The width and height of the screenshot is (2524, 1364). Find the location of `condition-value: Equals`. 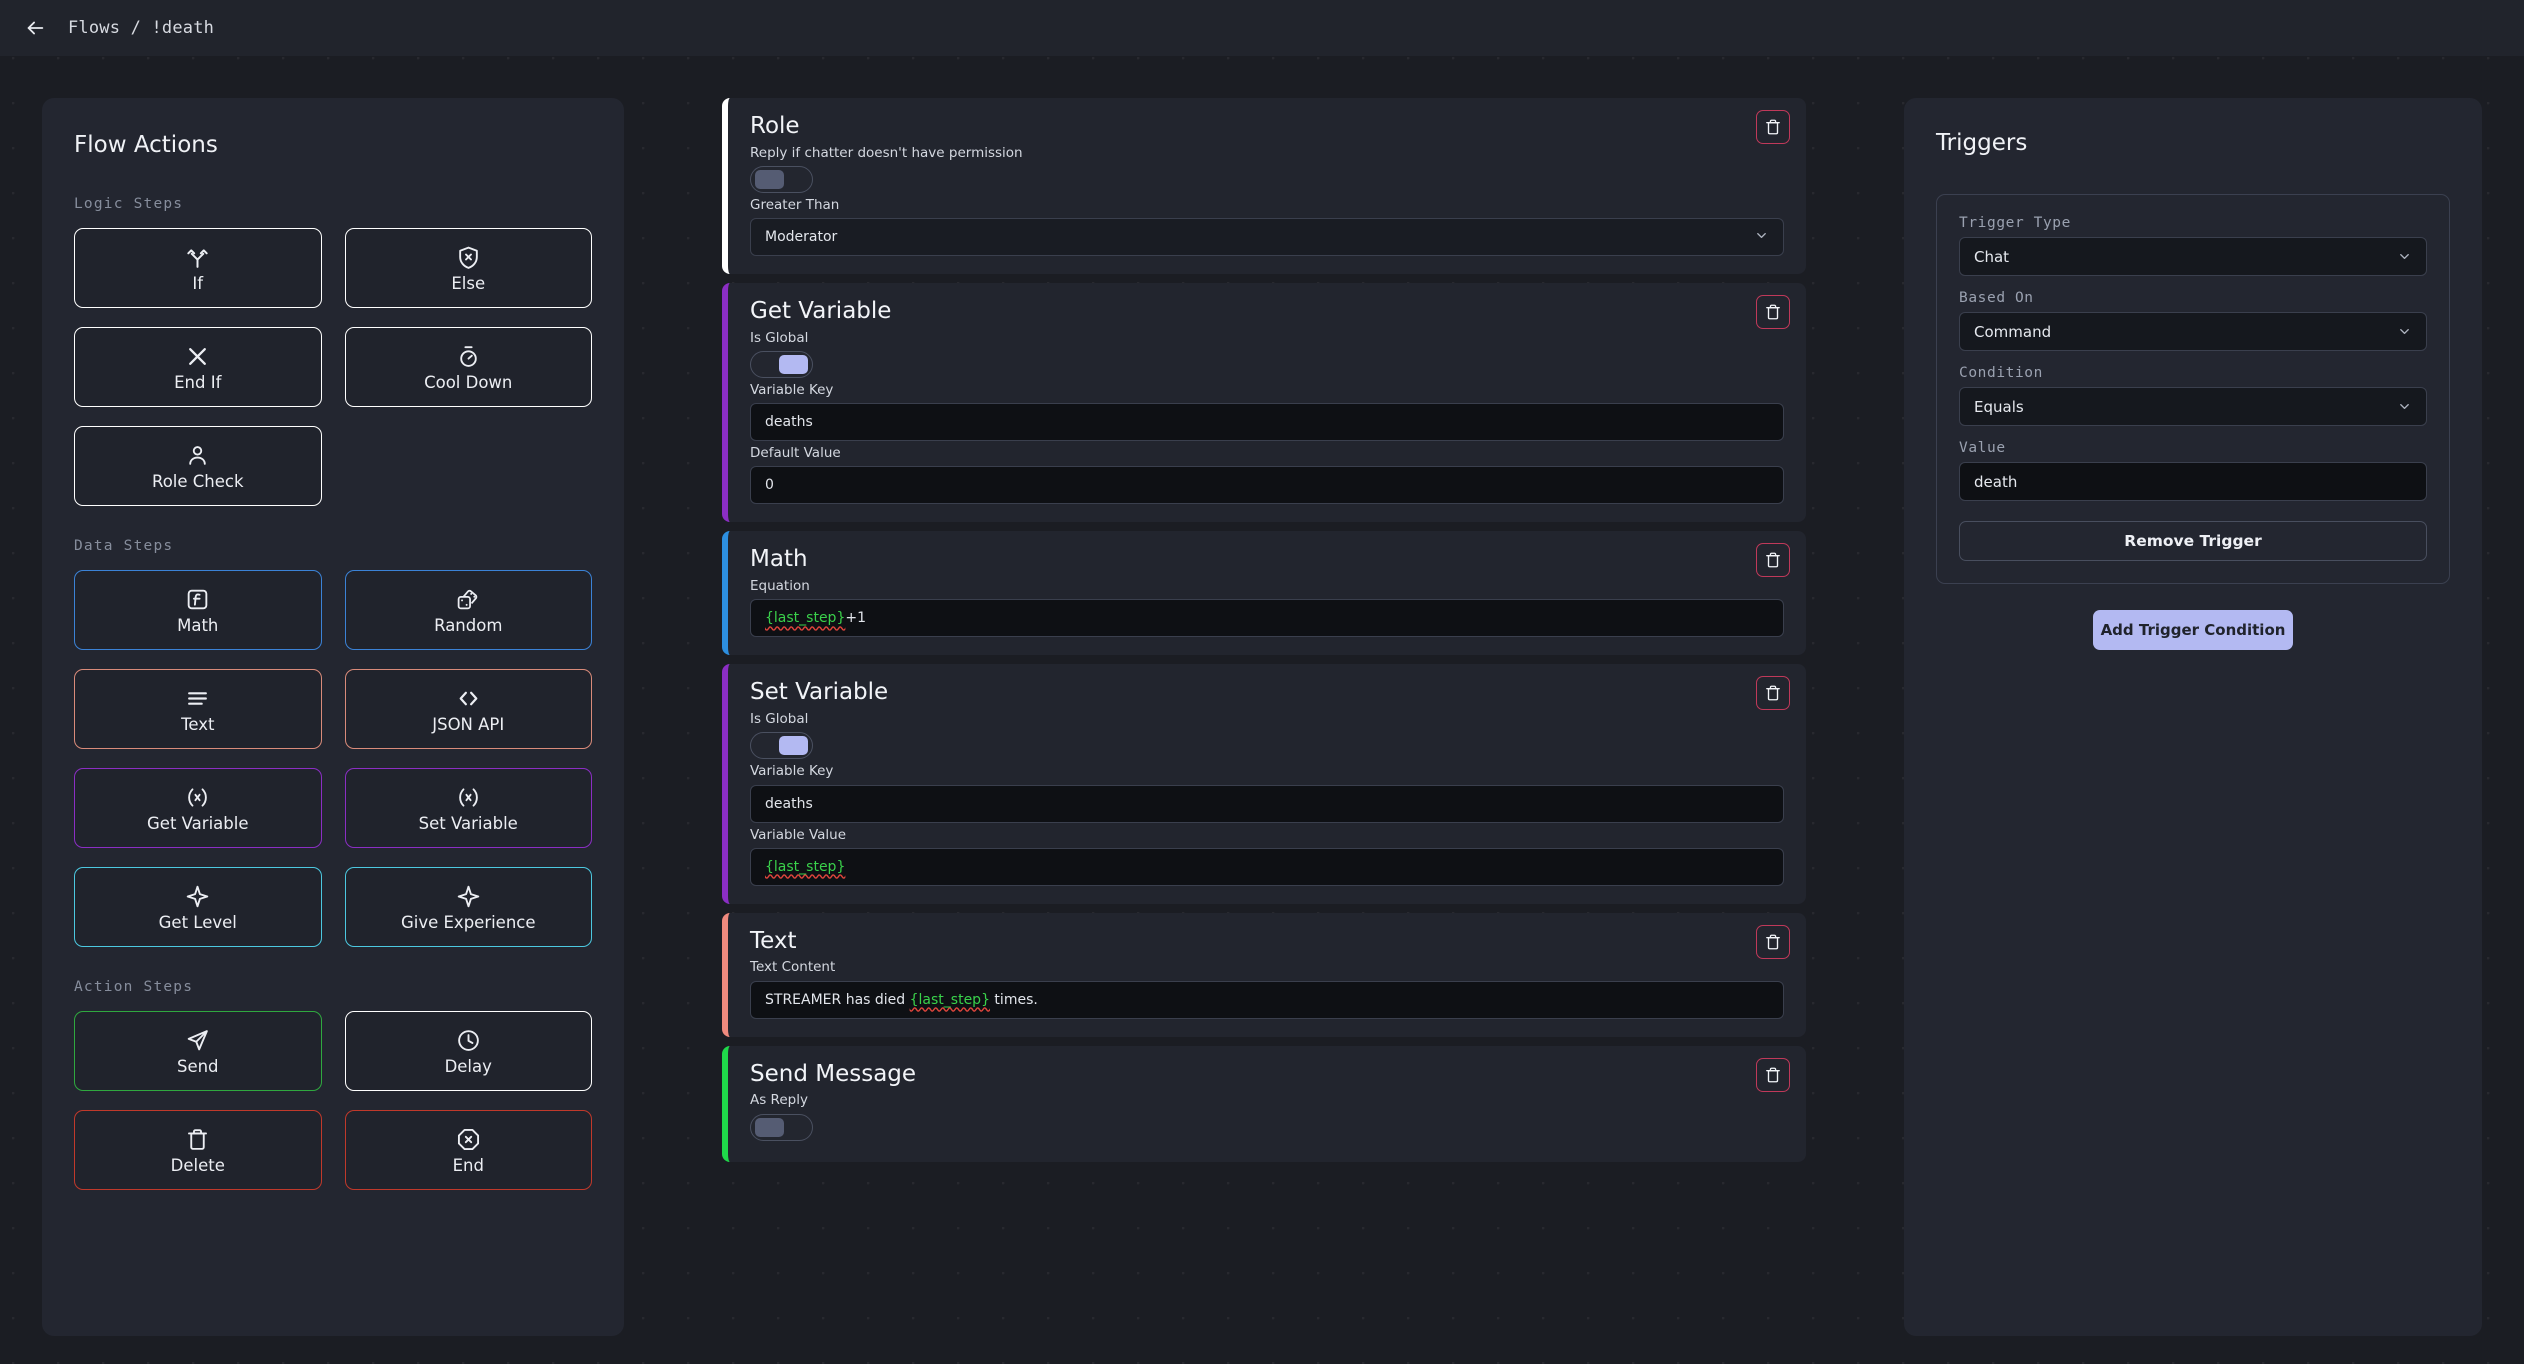

condition-value: Equals is located at coordinates (1999, 406).